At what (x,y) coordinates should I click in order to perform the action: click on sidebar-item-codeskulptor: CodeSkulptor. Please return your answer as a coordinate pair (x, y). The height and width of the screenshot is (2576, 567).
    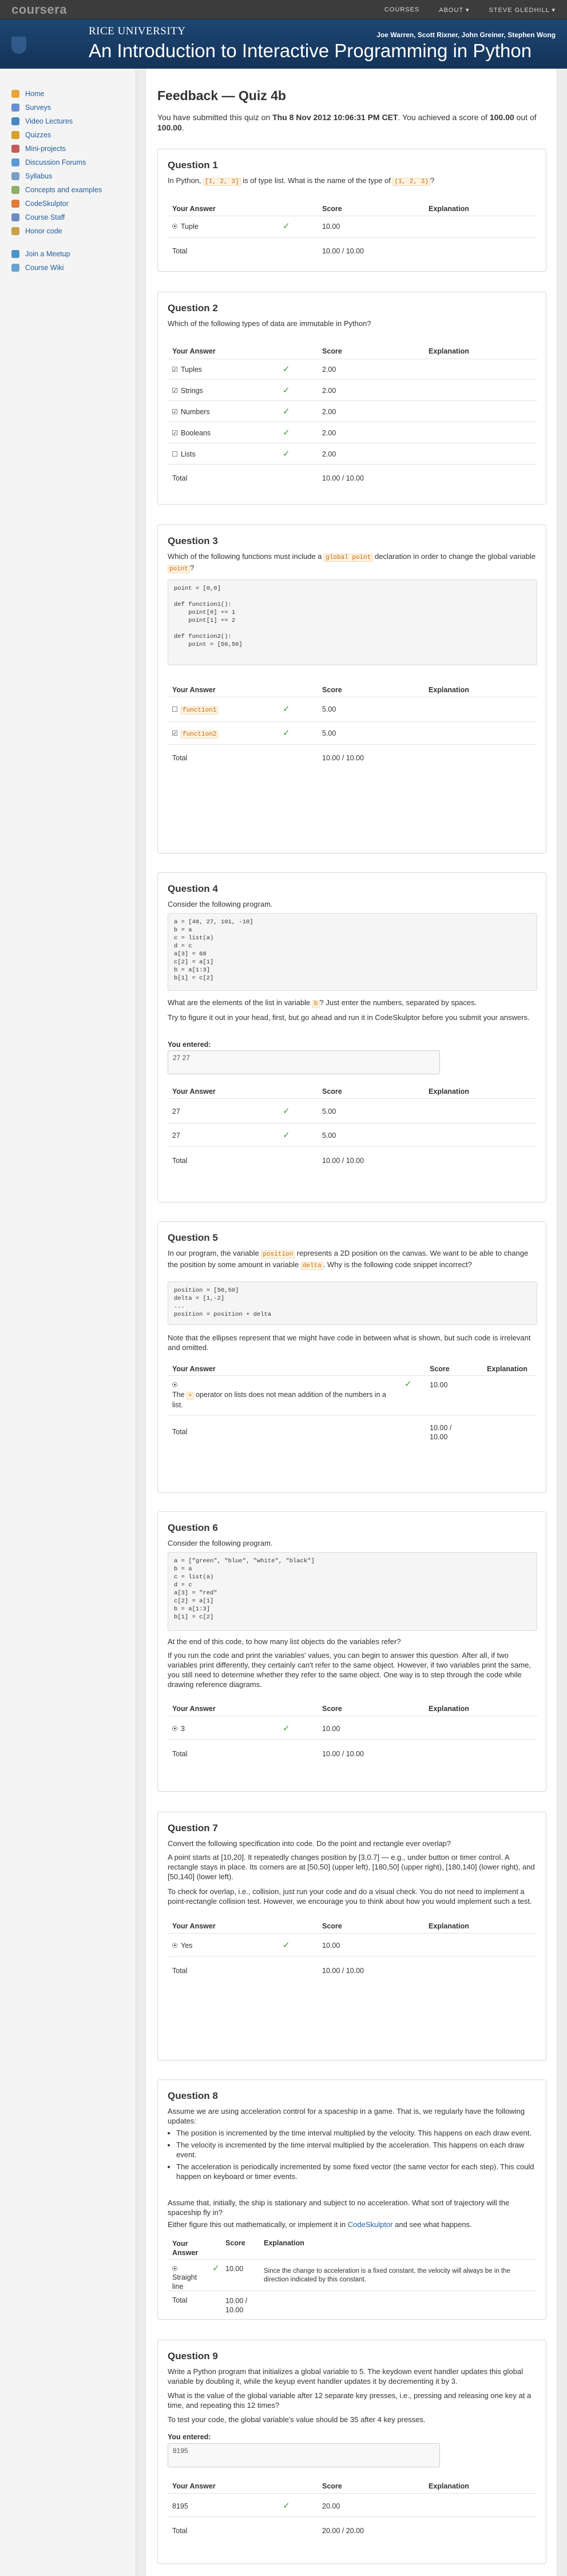
    Looking at the image, I should click on (40, 204).